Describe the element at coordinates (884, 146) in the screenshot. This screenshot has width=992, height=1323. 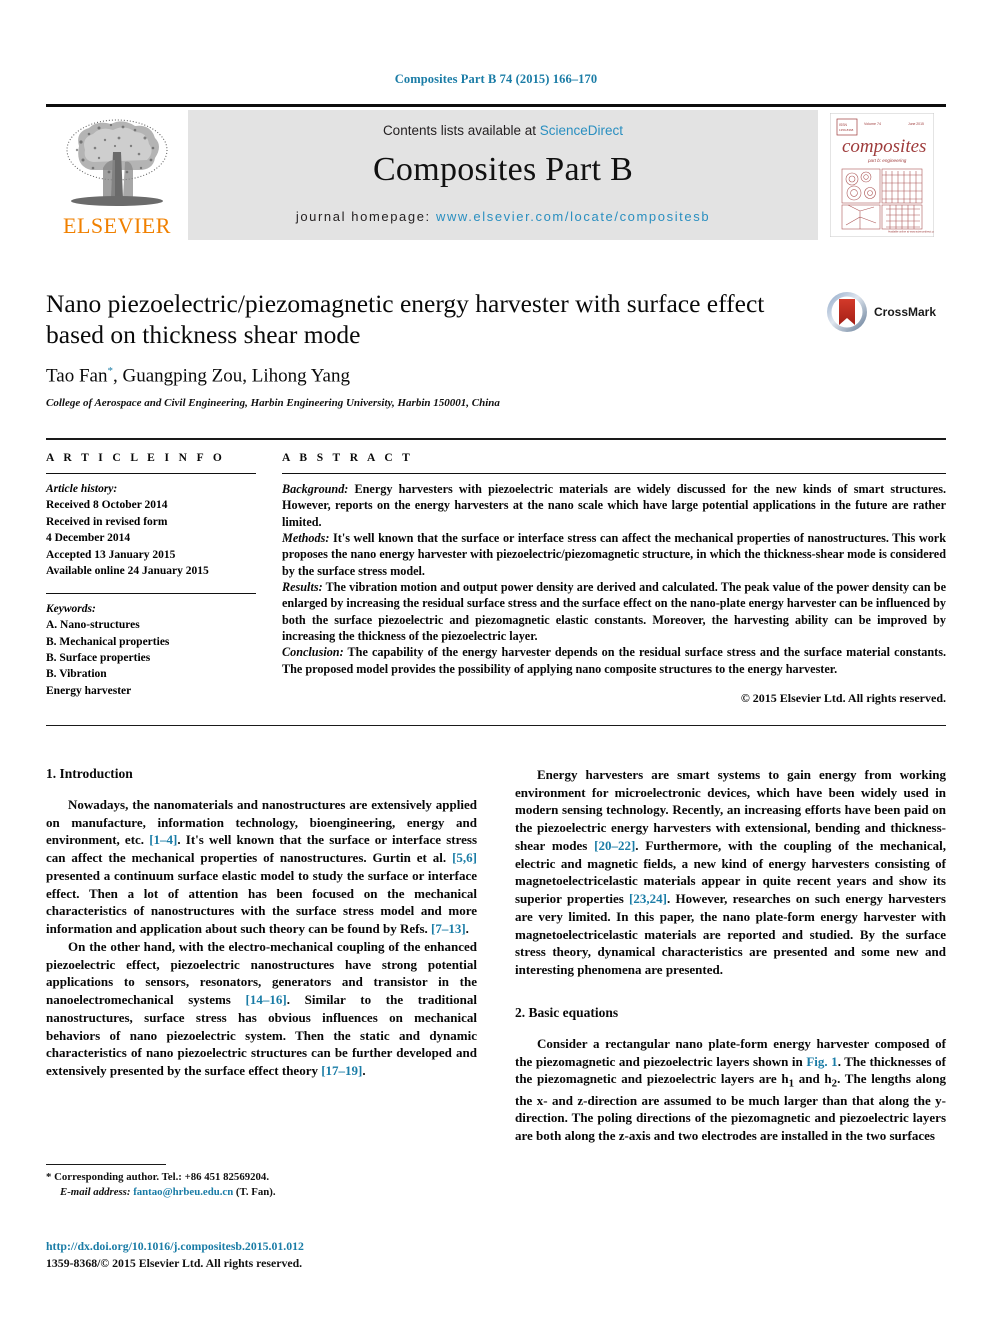
I see `svg-text: composites` at that location.